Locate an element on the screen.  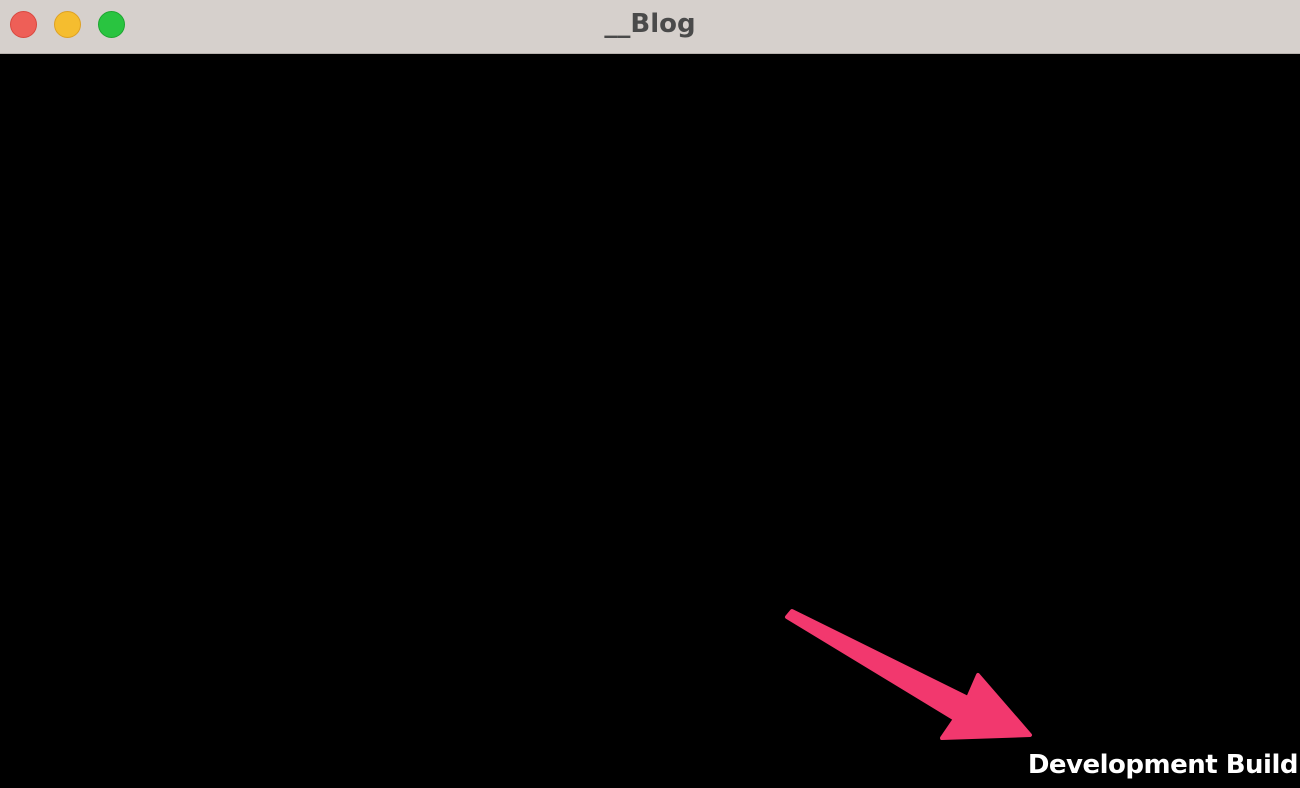
development-build-label: Development Build is located at coordinates (1163, 765).